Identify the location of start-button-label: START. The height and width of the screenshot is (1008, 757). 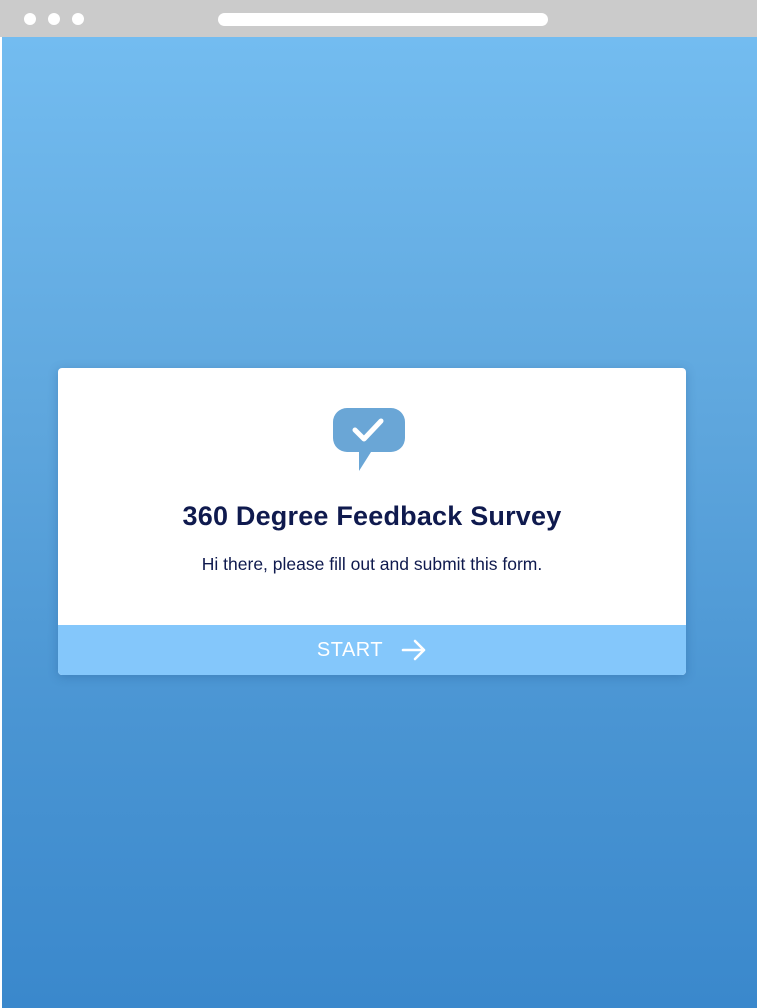
(350, 649).